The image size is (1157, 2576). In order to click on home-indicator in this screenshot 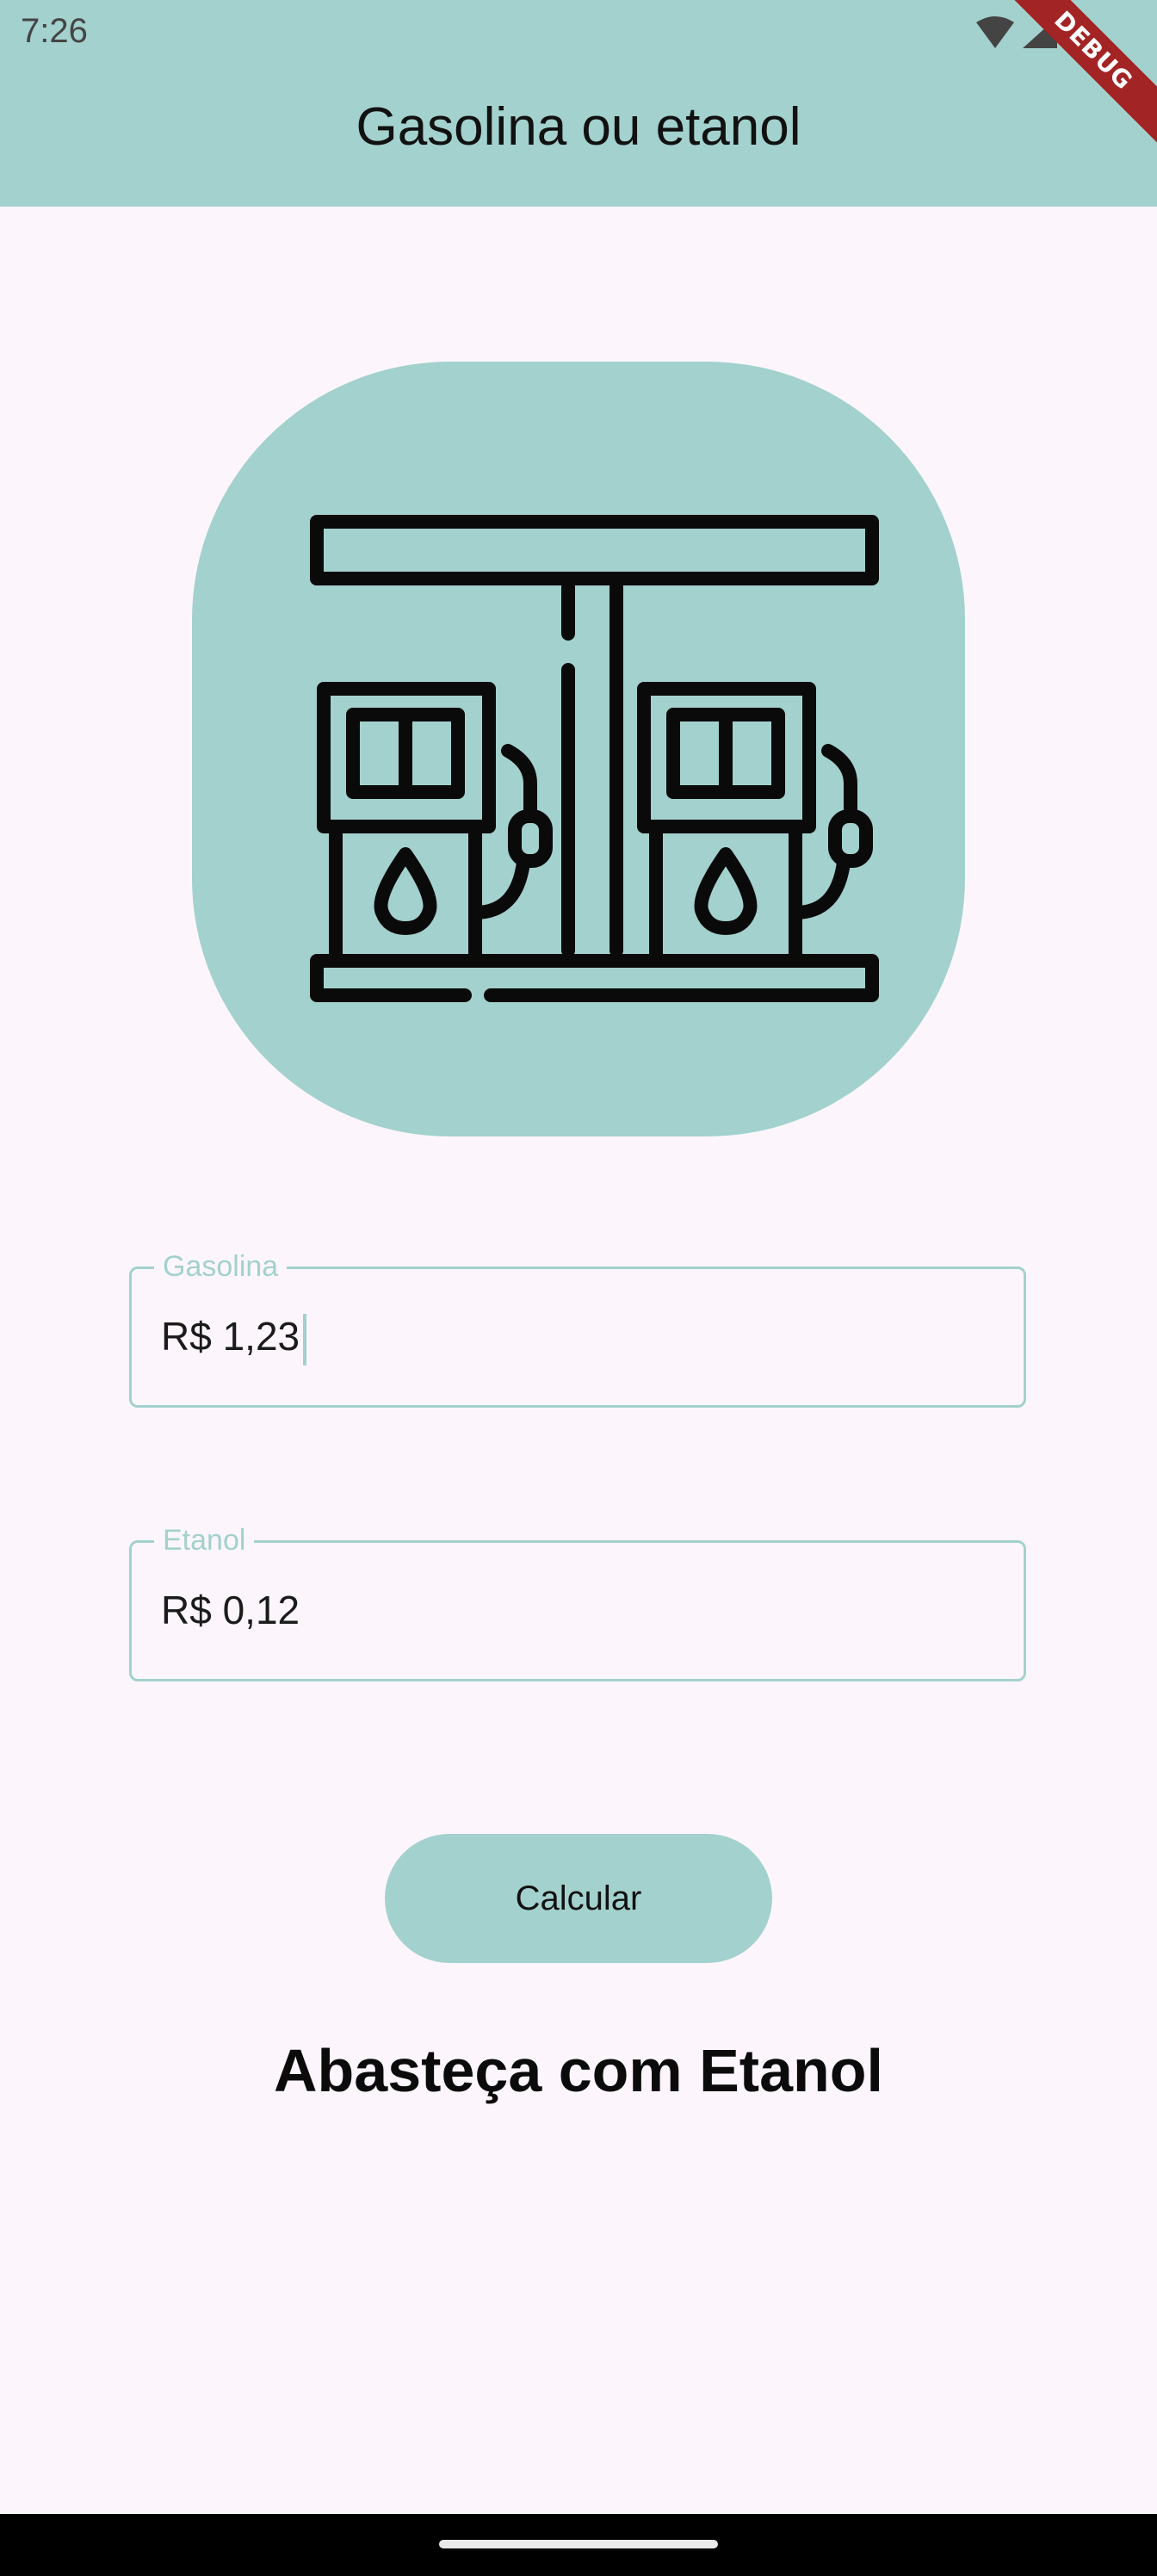, I will do `click(579, 2544)`.